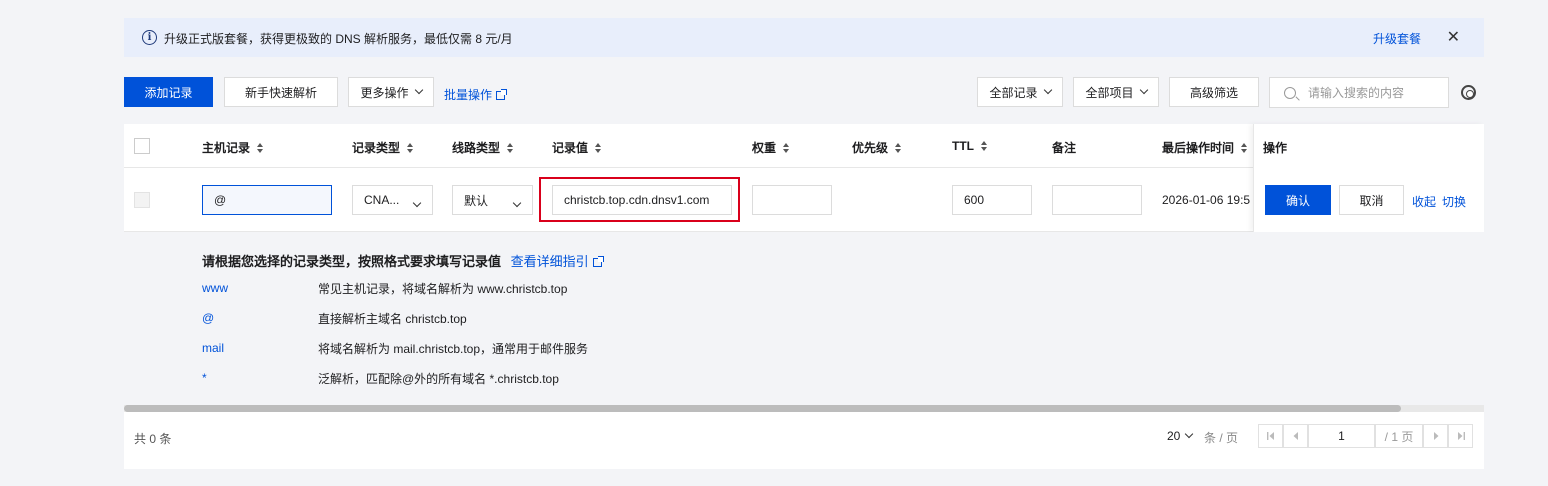  Describe the element at coordinates (1368, 178) in the screenshot. I see `actions-column: 确认 取消 收起 切换` at that location.